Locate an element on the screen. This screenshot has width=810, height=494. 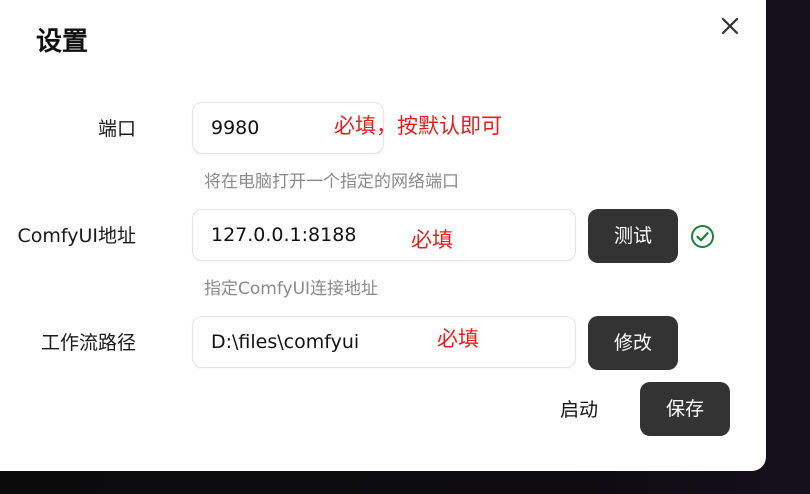
workflow-path-value: D:\files\comfyui is located at coordinates (285, 342).